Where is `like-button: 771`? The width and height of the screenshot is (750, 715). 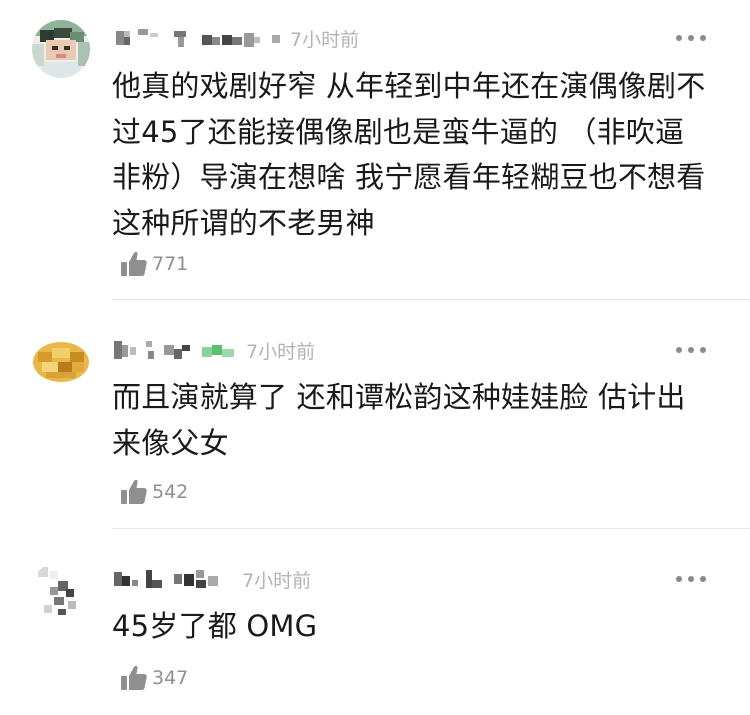
like-button: 771 is located at coordinates (154, 264).